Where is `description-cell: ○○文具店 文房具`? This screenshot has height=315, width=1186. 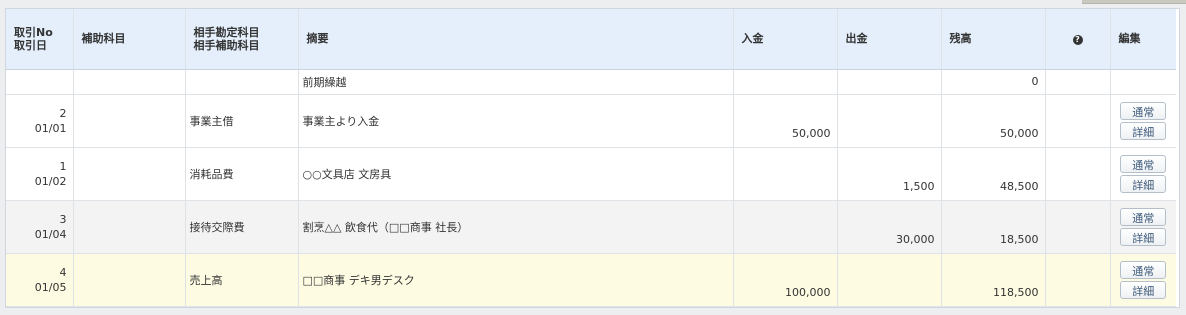 description-cell: ○○文具店 文房具 is located at coordinates (516, 173).